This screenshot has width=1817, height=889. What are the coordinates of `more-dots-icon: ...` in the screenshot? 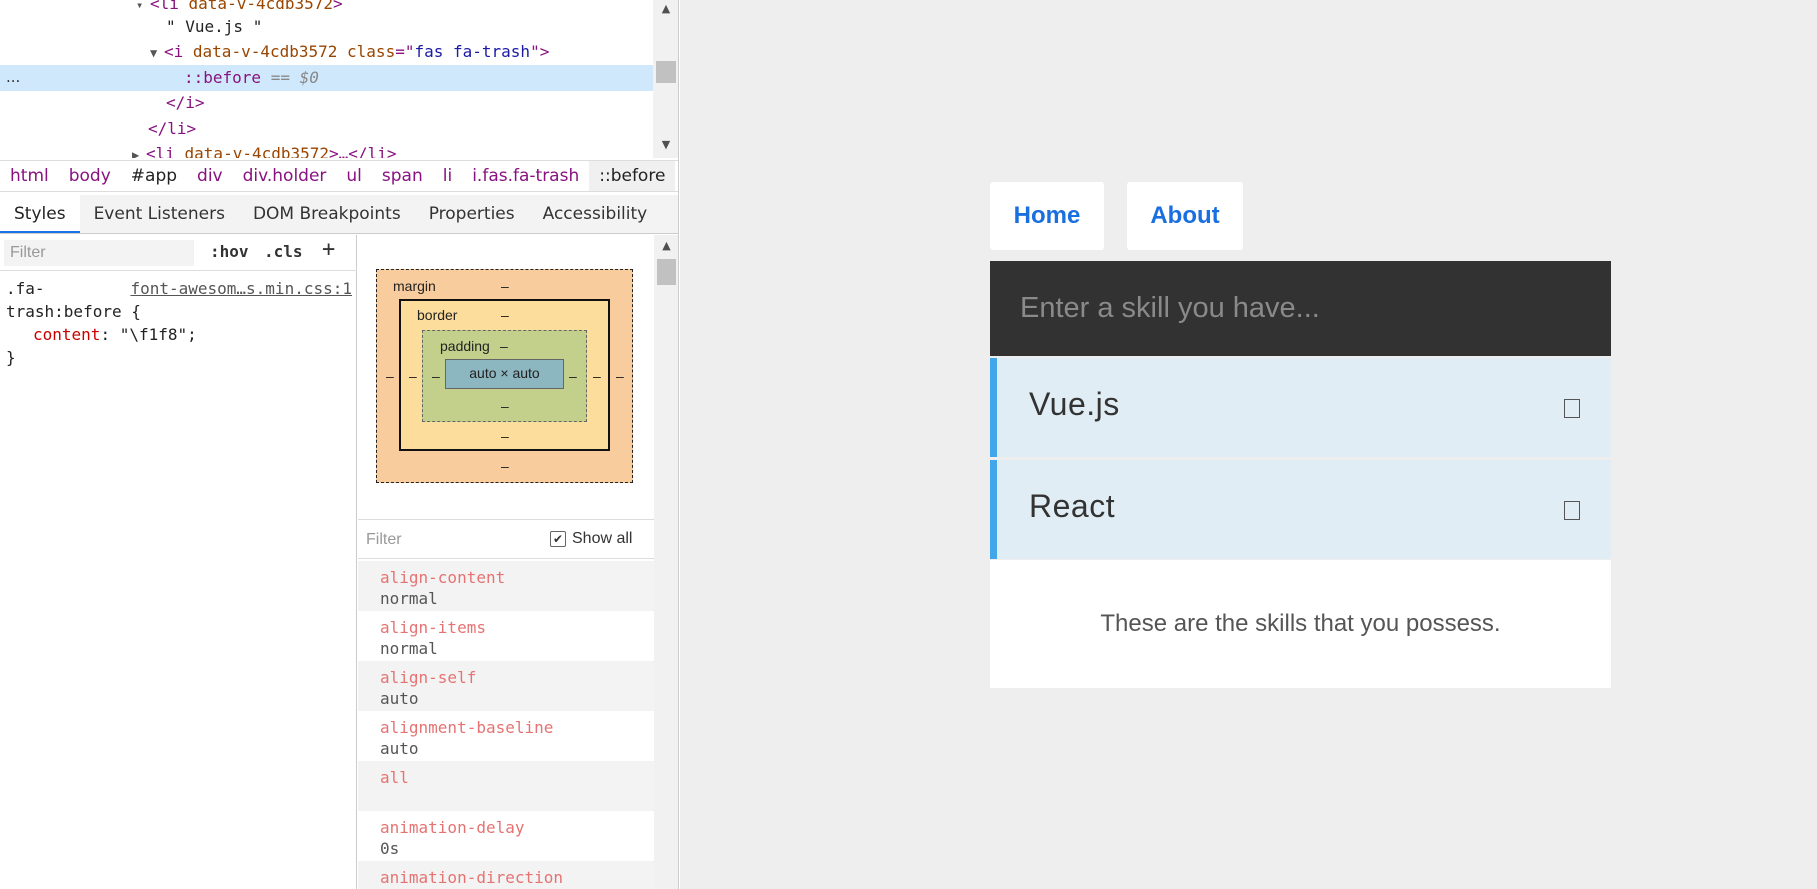 It's located at (13, 78).